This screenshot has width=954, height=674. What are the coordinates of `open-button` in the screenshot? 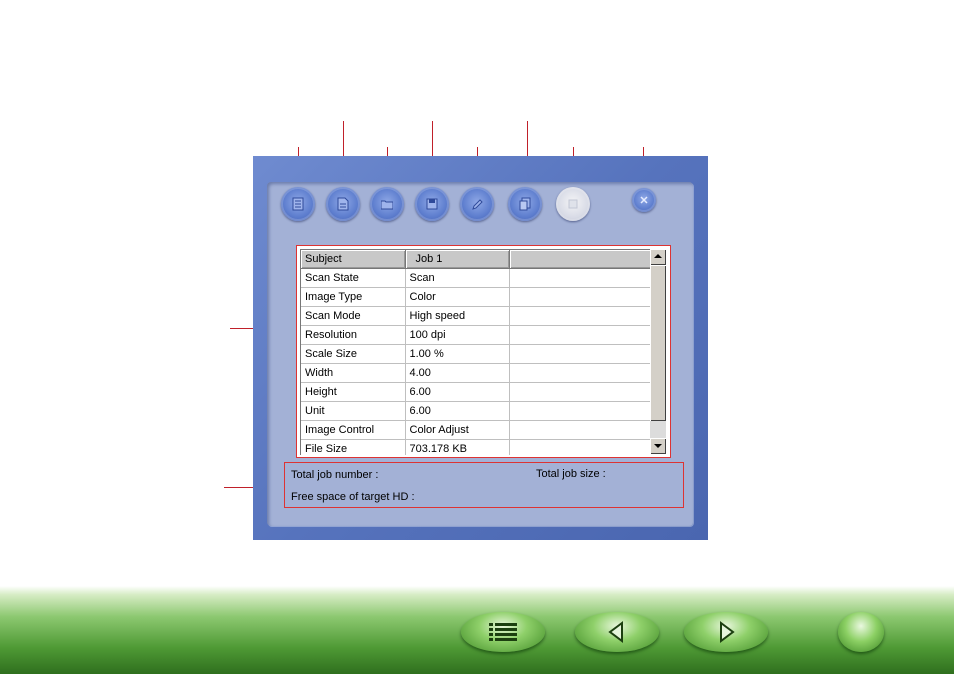 It's located at (387, 204).